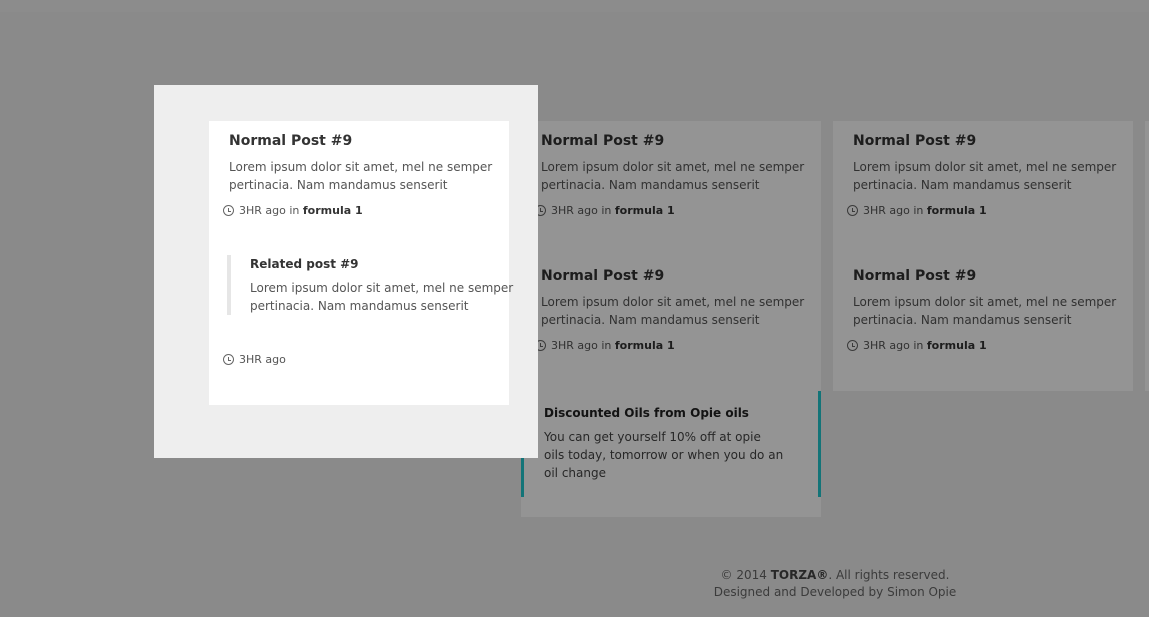 This screenshot has width=1149, height=617. I want to click on post-meta: 3HR ago in formula 1, so click(293, 211).